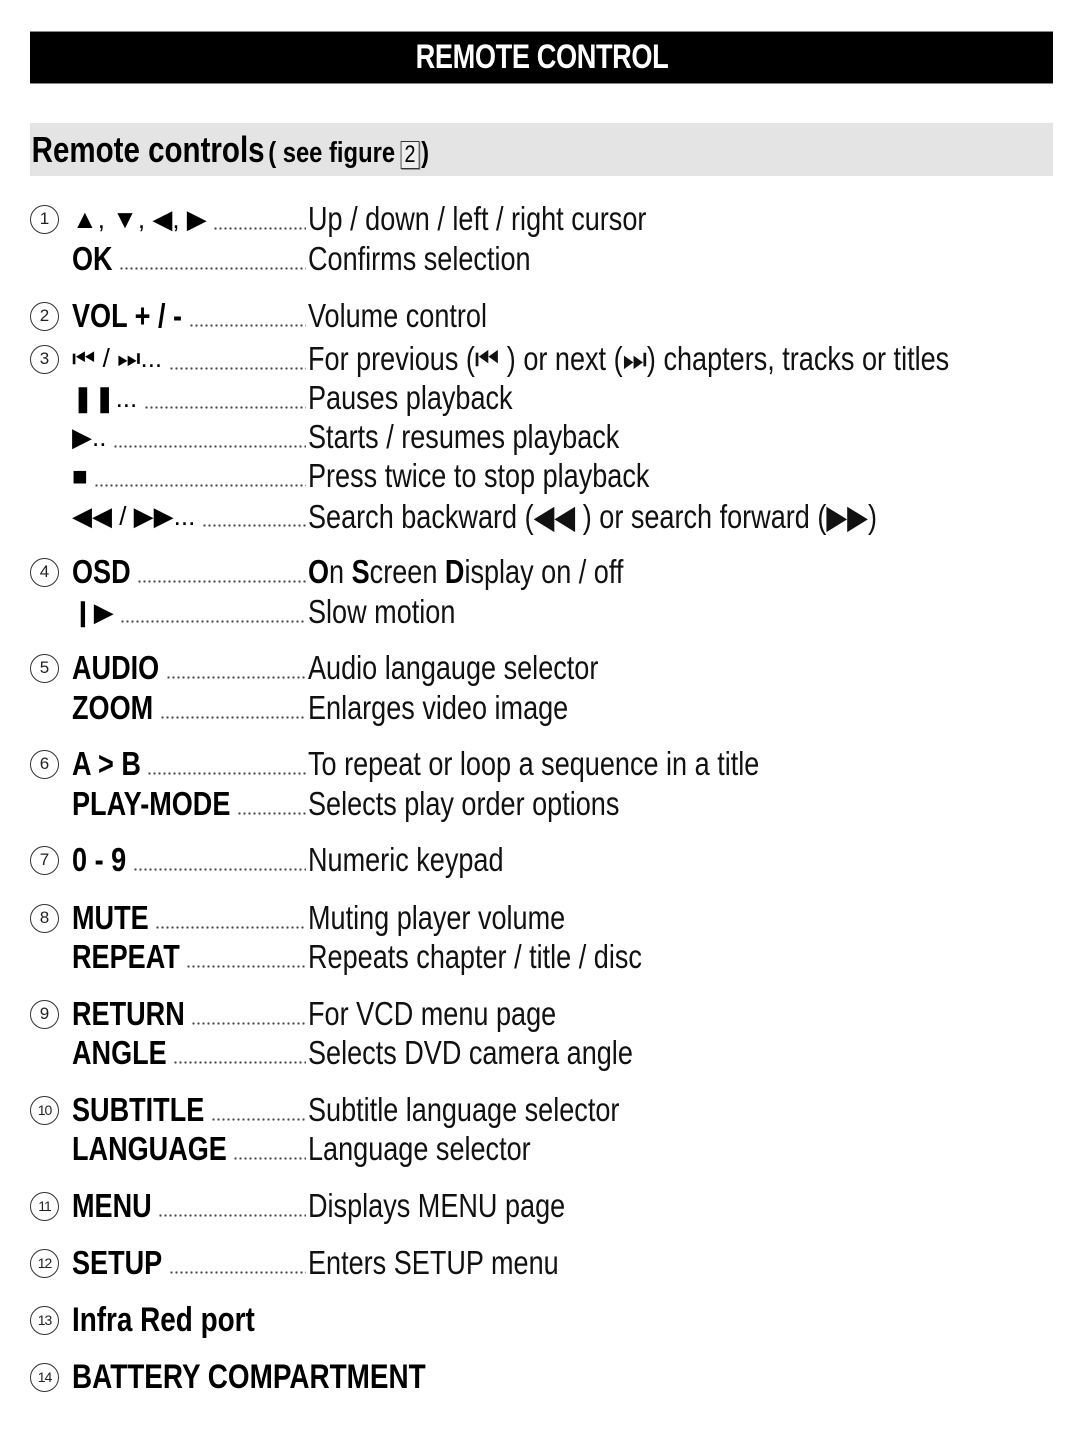 The width and height of the screenshot is (1080, 1454). I want to click on list-item: 14 BATTERY COMPARTMENT, so click(540, 1377).